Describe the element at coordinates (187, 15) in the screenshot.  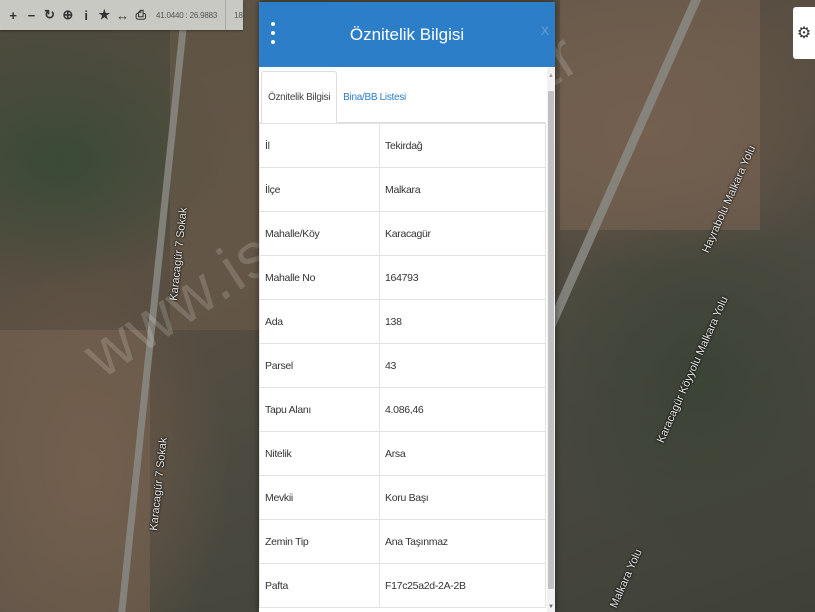
I see `coordinate-readout: 41.0440 : 26.9883` at that location.